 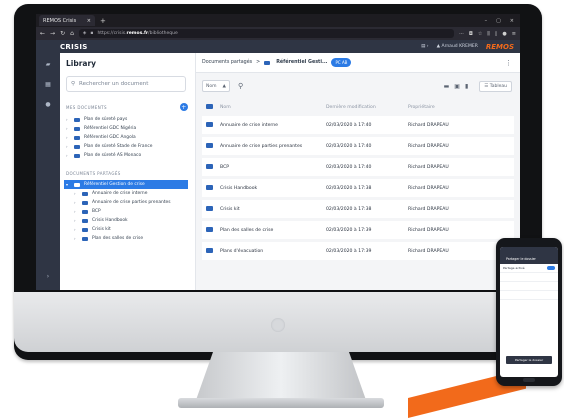 What do you see at coordinates (130, 229) in the screenshot?
I see `tree-item-shared-child: › Crisis kit` at bounding box center [130, 229].